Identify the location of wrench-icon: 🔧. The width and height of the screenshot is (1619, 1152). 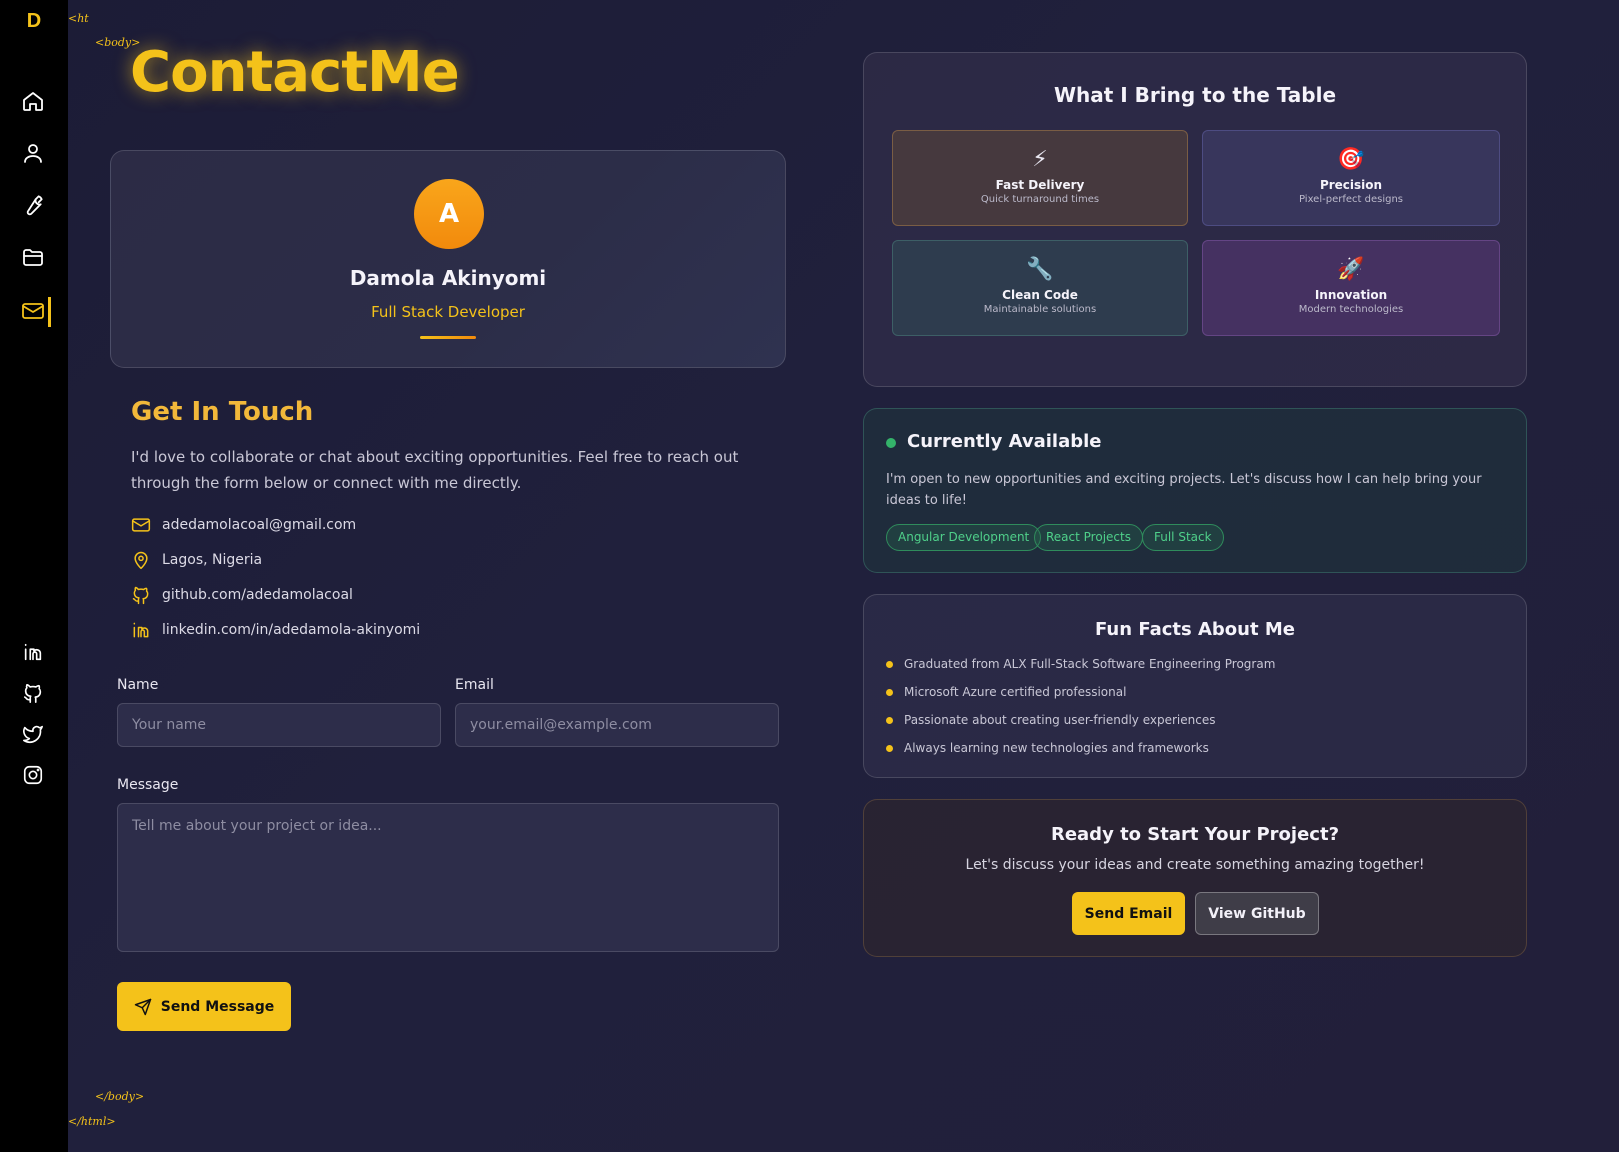
(1040, 269).